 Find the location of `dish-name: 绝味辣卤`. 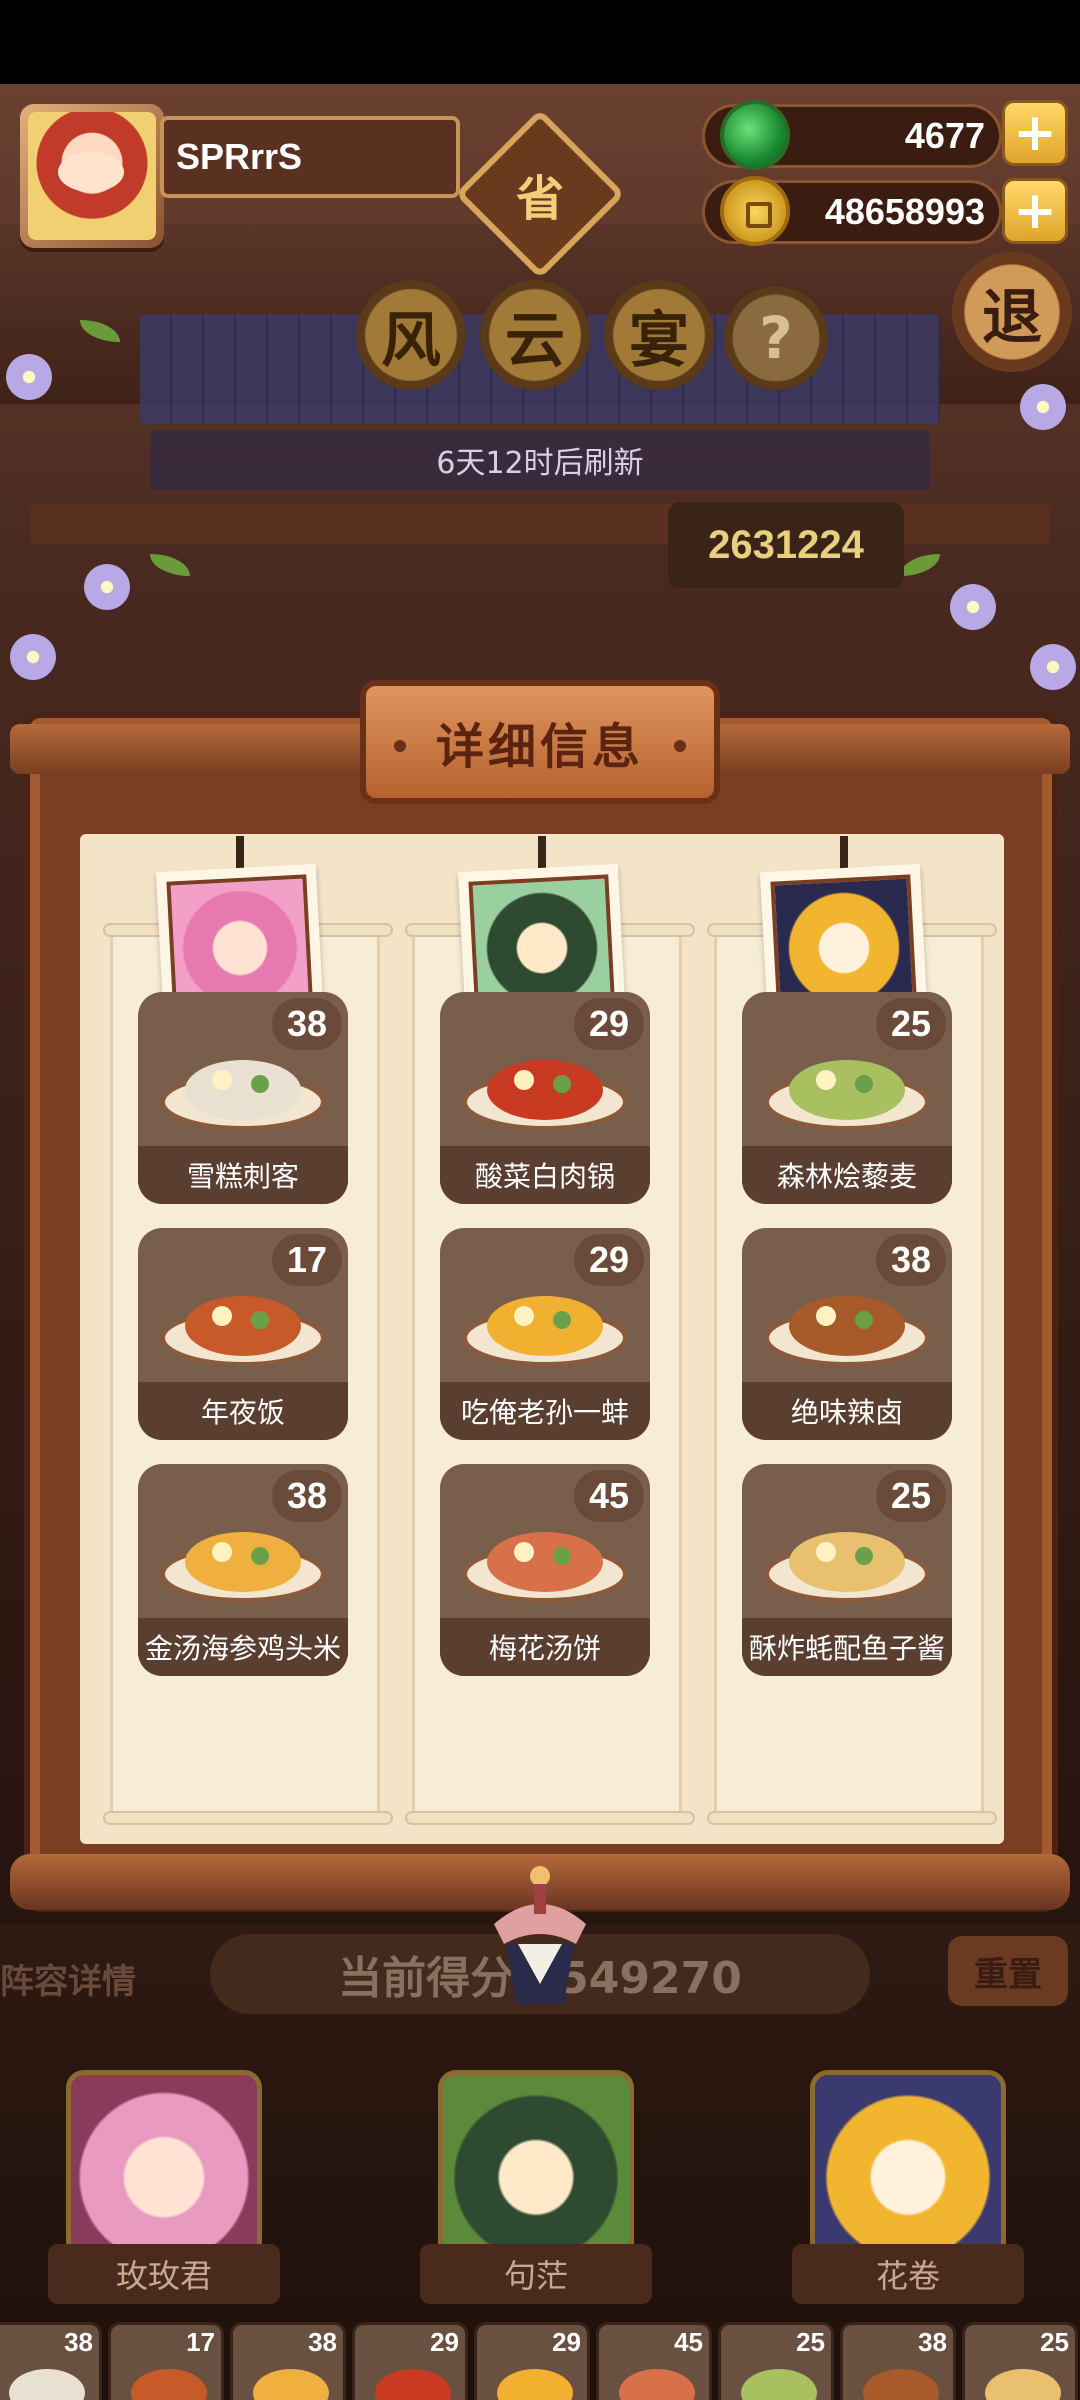

dish-name: 绝味辣卤 is located at coordinates (847, 1411).